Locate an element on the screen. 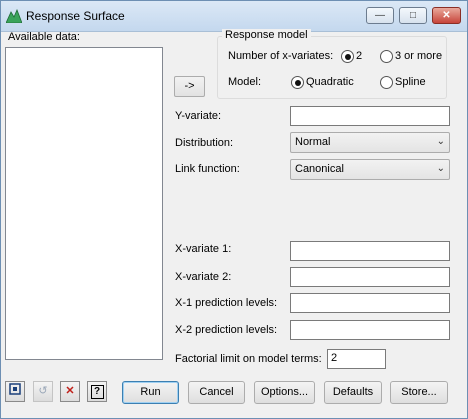  maximize-icon: □ is located at coordinates (413, 15).